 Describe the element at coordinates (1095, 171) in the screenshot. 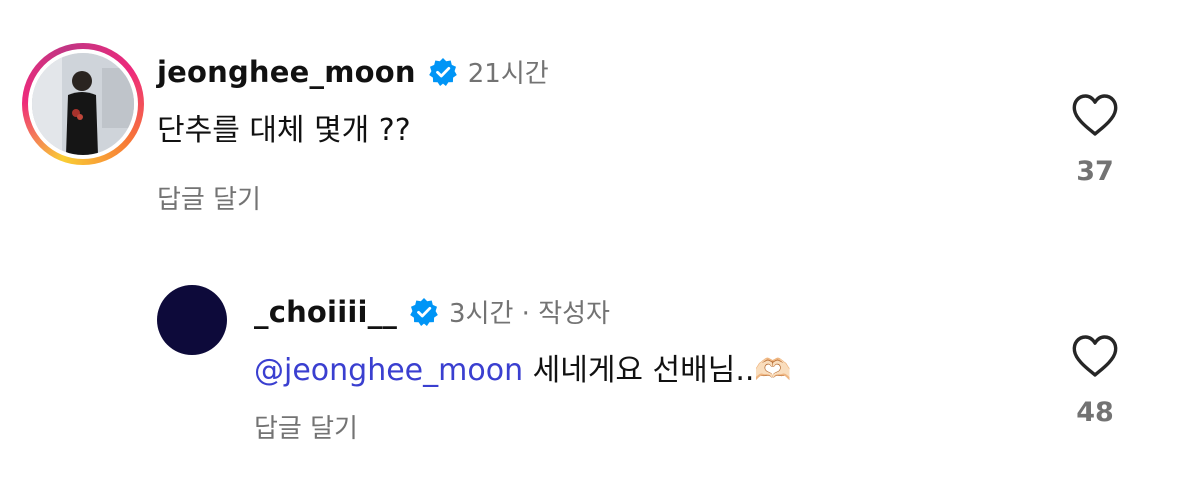

I see `like-count: 37` at that location.